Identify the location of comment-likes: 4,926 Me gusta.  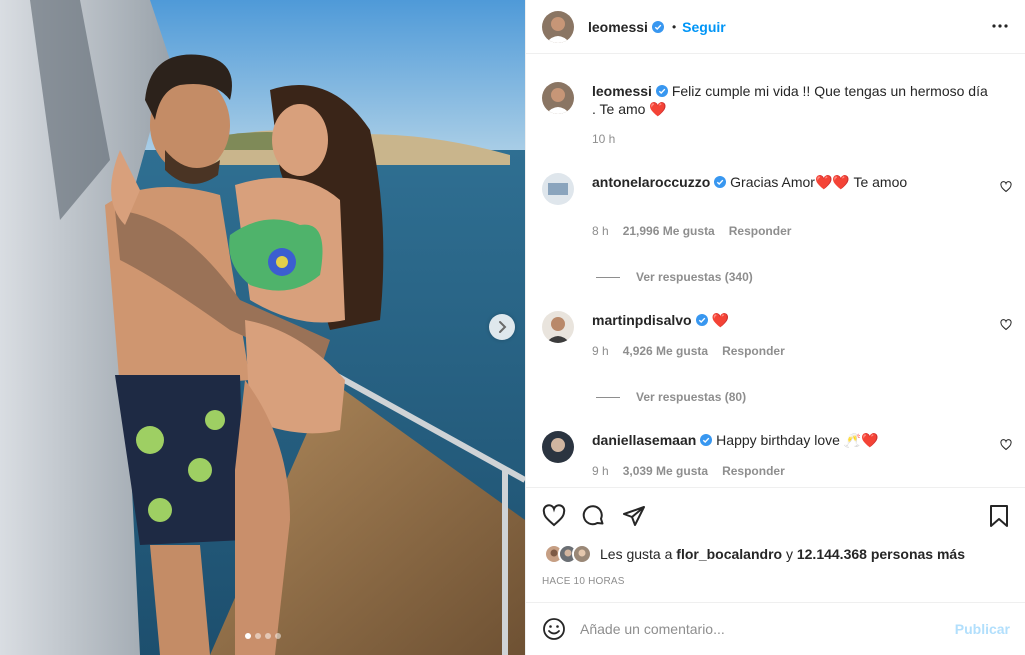
(665, 351).